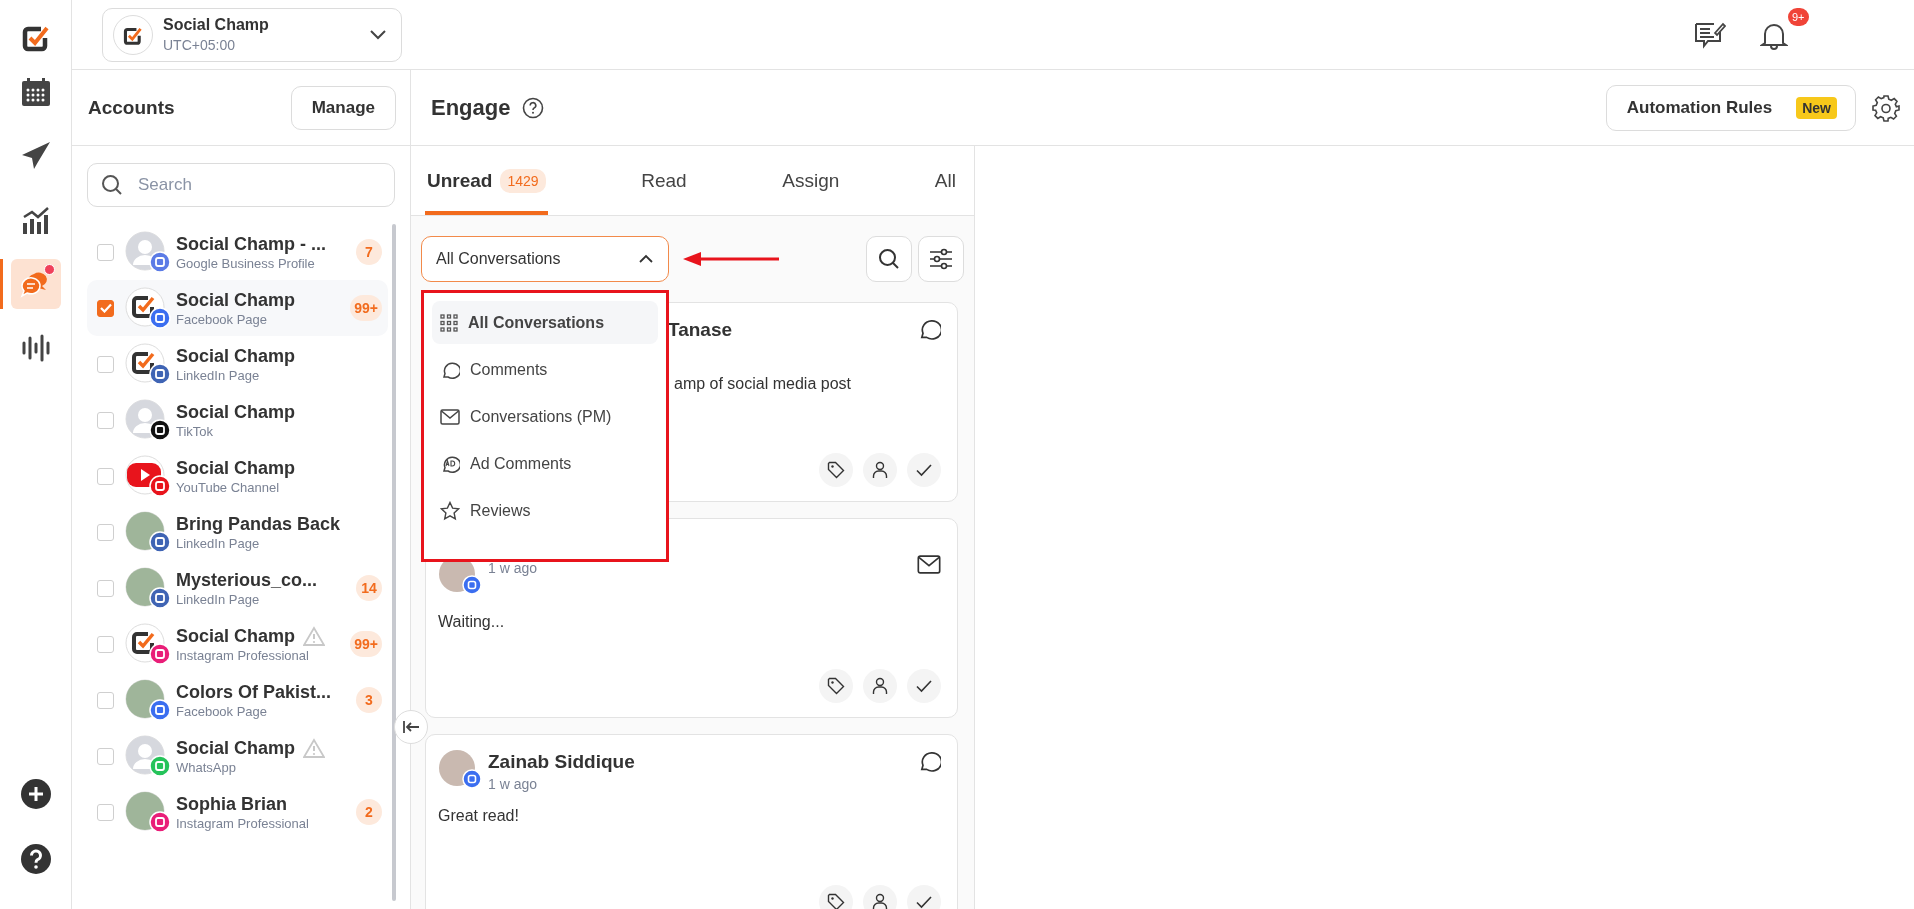 This screenshot has width=1914, height=909. I want to click on account-name: Sophia Brian, so click(231, 804).